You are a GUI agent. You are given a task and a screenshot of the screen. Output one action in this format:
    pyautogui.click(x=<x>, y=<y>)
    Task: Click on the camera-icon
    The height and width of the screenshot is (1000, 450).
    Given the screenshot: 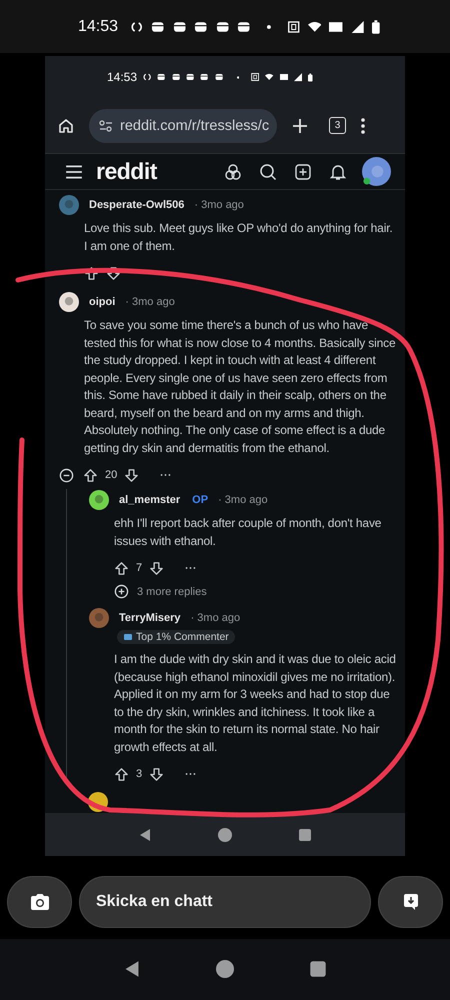 What is the action you would take?
    pyautogui.click(x=39, y=902)
    